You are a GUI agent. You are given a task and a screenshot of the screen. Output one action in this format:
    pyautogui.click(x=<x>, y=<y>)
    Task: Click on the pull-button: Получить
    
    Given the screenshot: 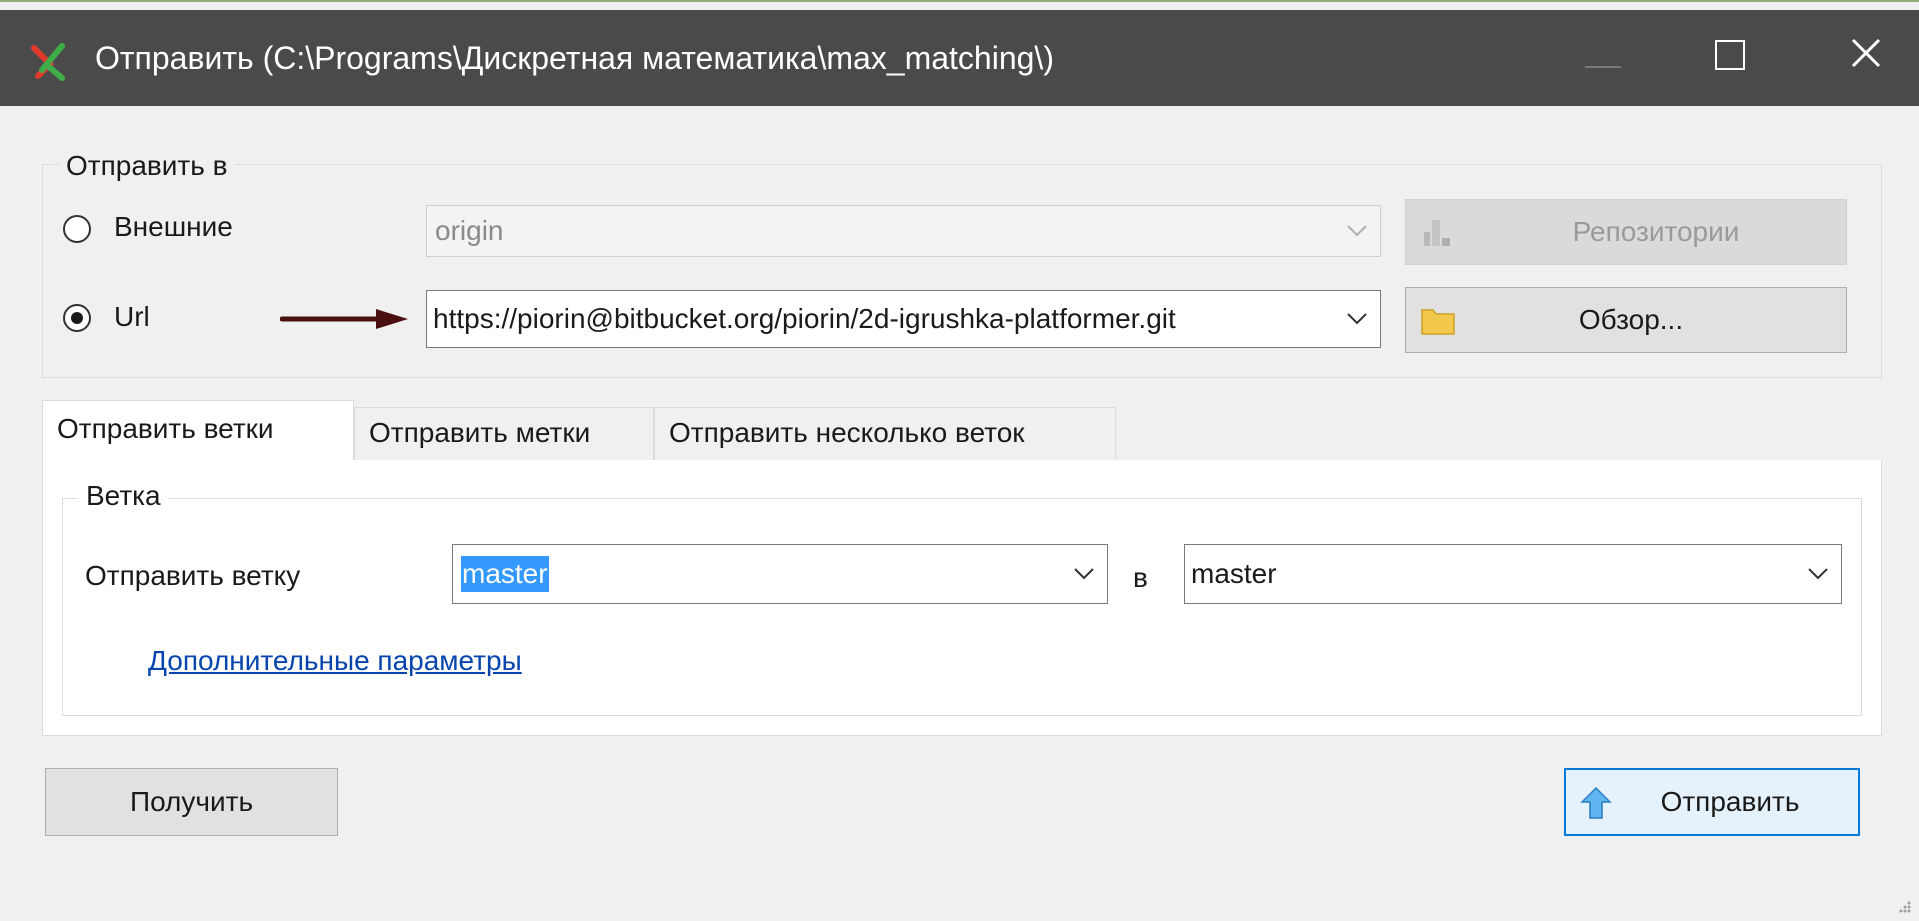 What is the action you would take?
    pyautogui.click(x=191, y=802)
    